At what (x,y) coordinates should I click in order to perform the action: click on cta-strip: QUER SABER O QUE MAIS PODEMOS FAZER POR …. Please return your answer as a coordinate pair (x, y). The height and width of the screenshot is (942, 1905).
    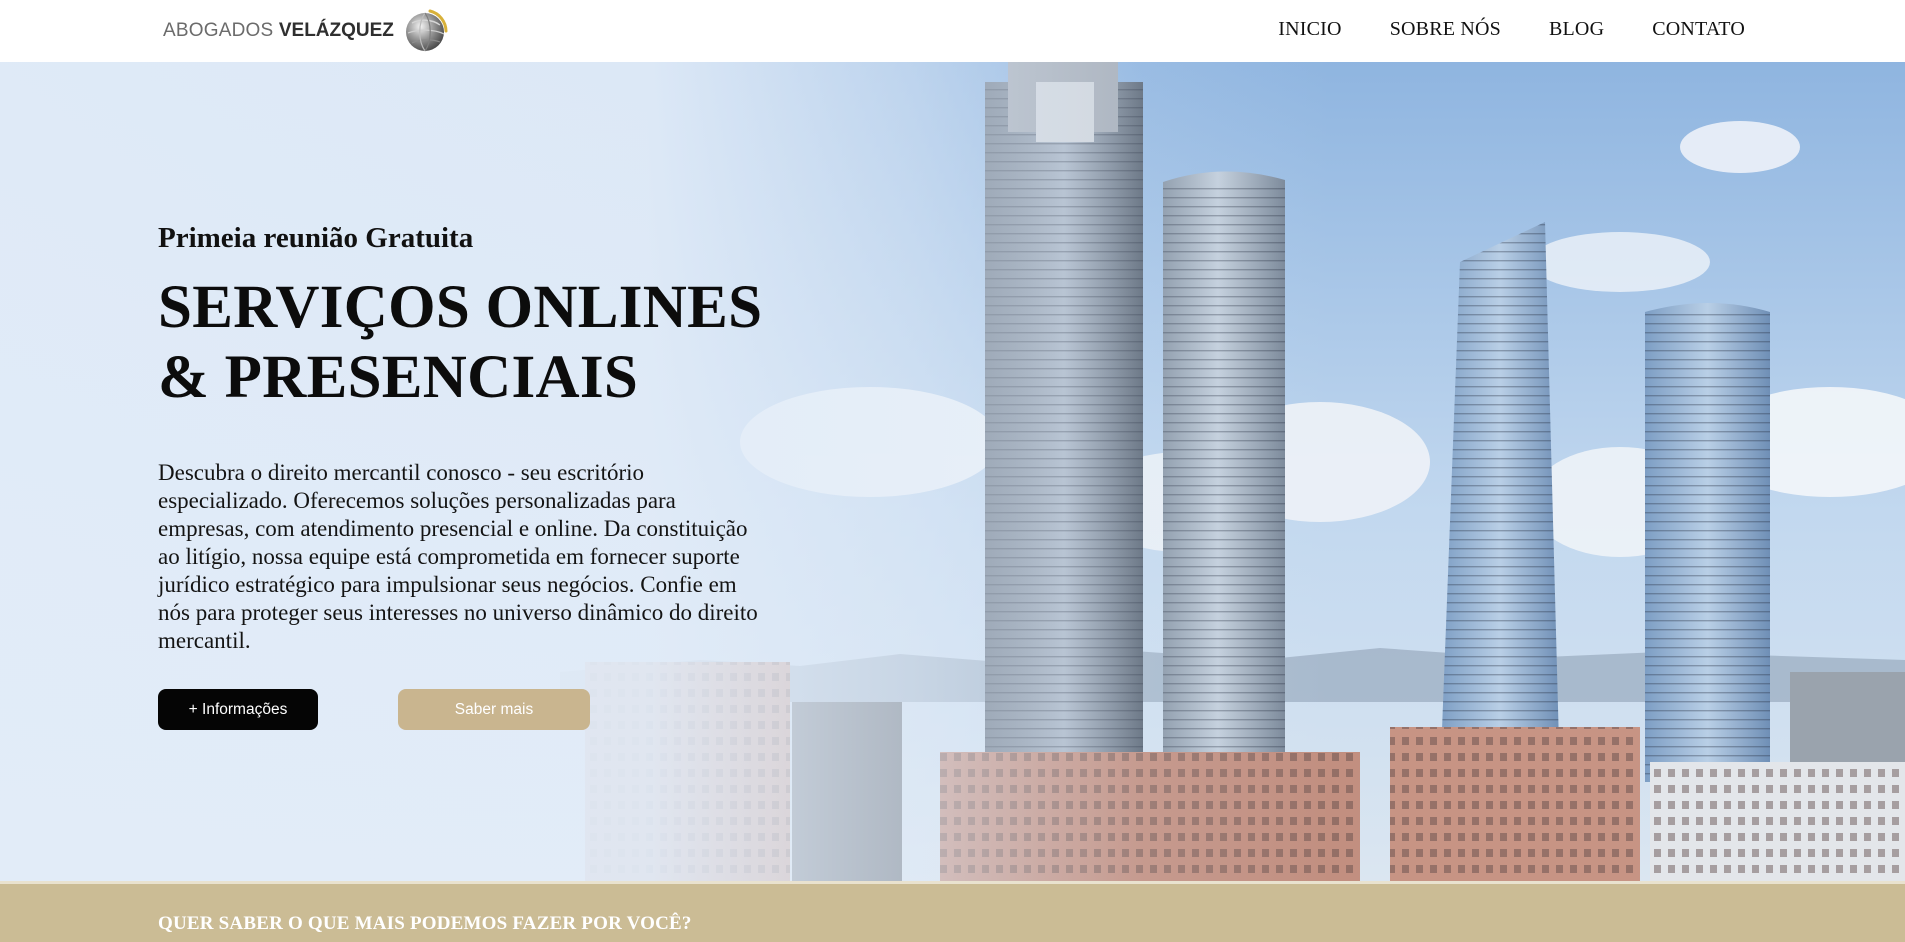
    Looking at the image, I should click on (952, 911).